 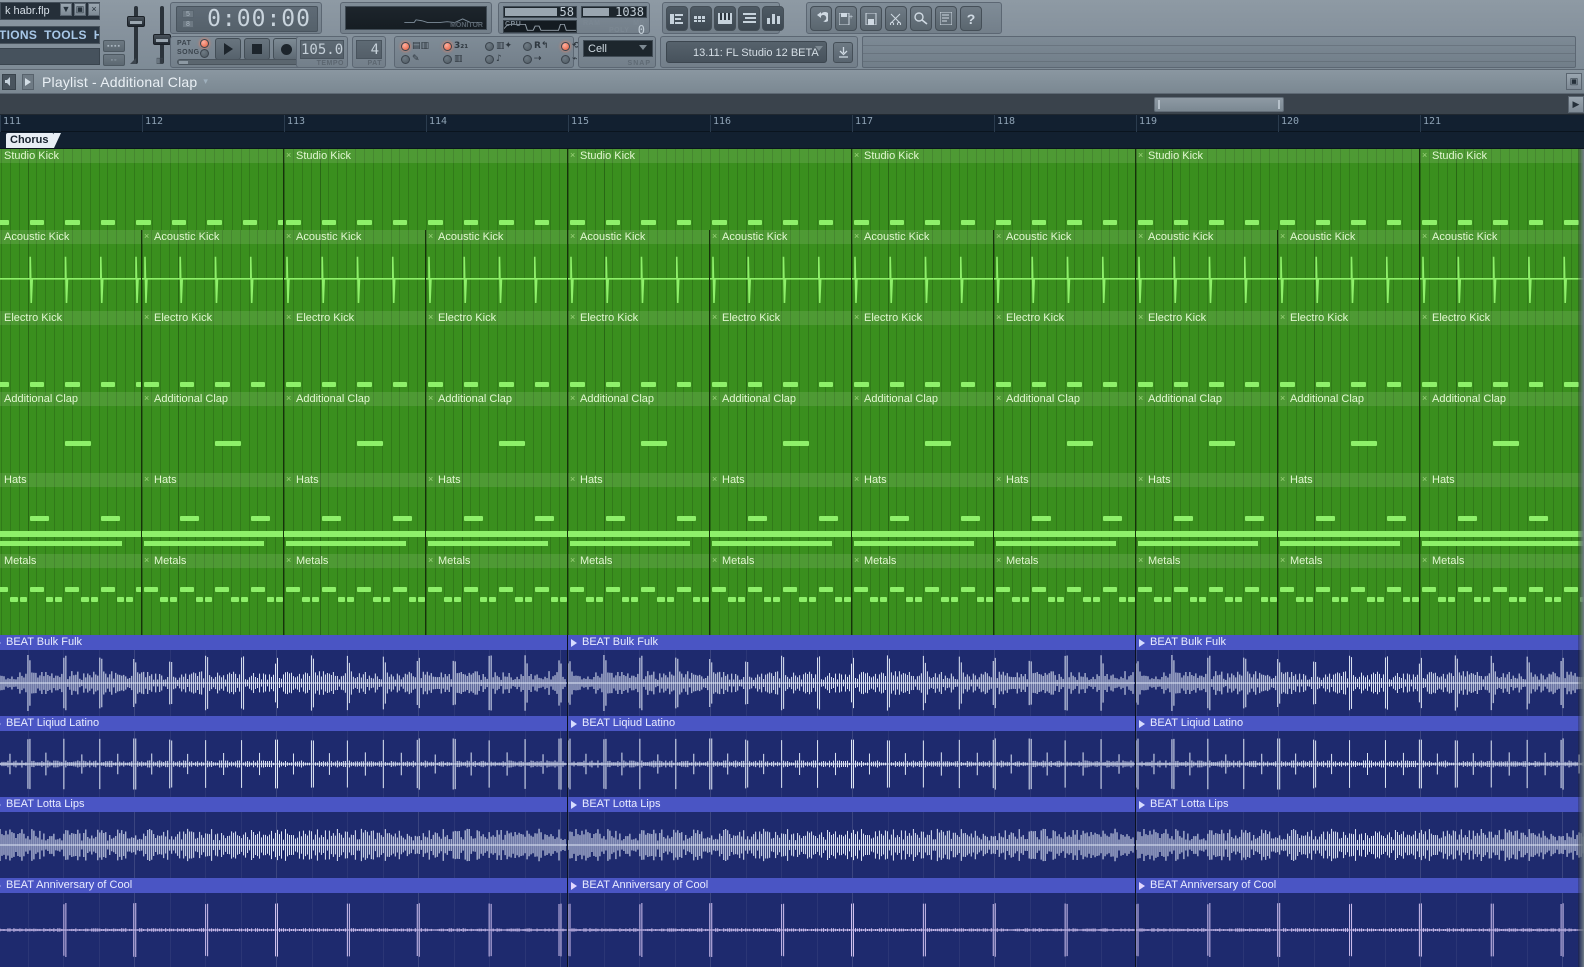 What do you see at coordinates (284, 756) in the screenshot?
I see `audio-clip: BEAT Liqiud Latino` at bounding box center [284, 756].